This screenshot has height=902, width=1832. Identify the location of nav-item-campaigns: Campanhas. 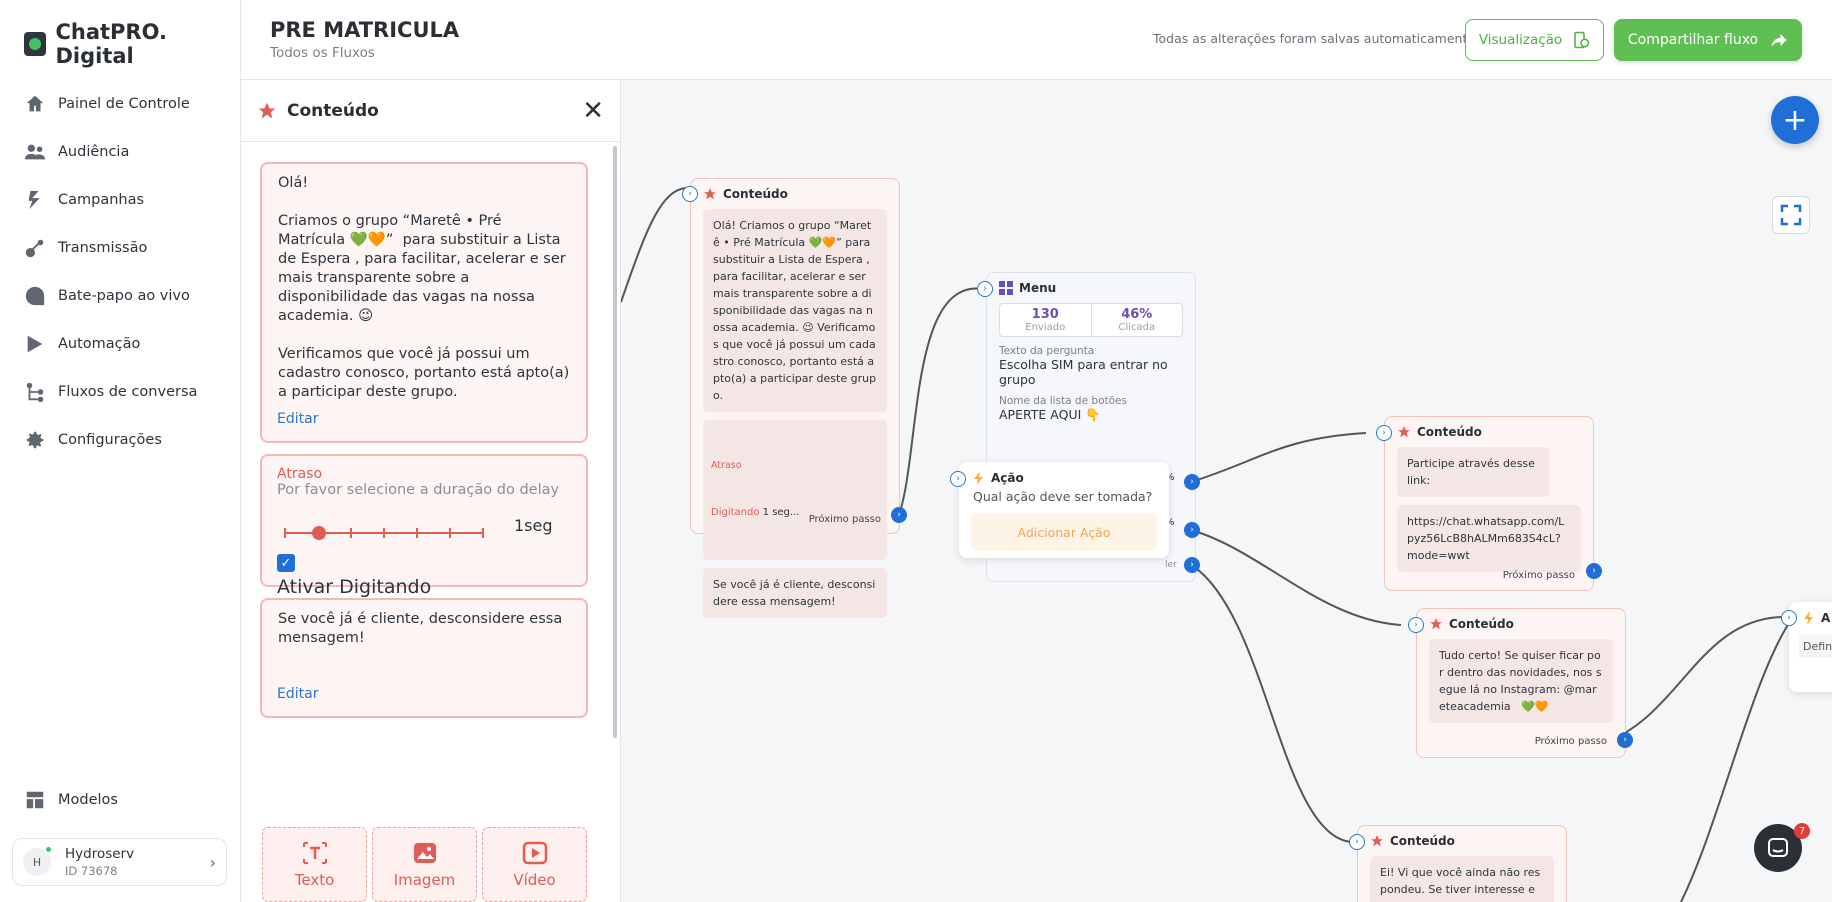
(129, 200).